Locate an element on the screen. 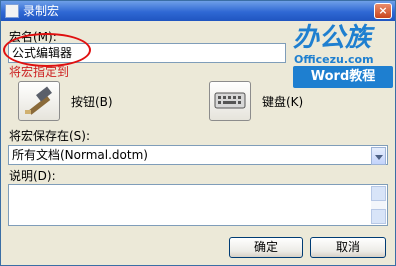 This screenshot has width=396, height=266. close-icon: × is located at coordinates (383, 11).